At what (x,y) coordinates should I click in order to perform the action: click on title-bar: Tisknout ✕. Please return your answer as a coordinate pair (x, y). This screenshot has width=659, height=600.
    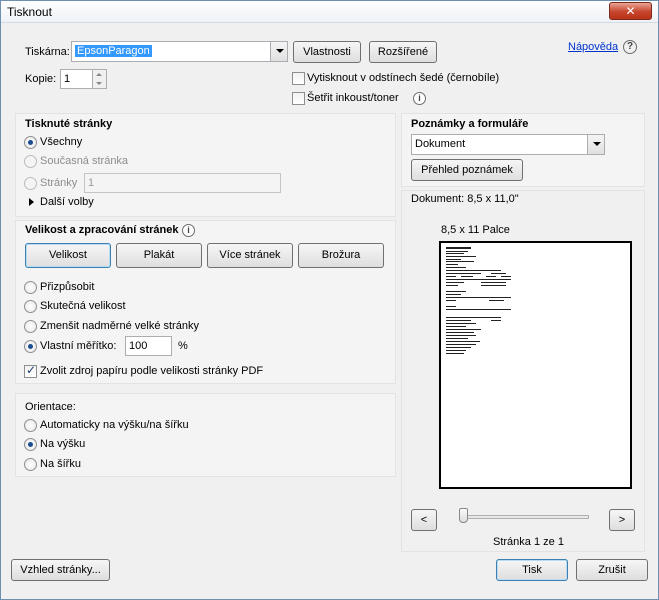
    Looking at the image, I should click on (329, 12).